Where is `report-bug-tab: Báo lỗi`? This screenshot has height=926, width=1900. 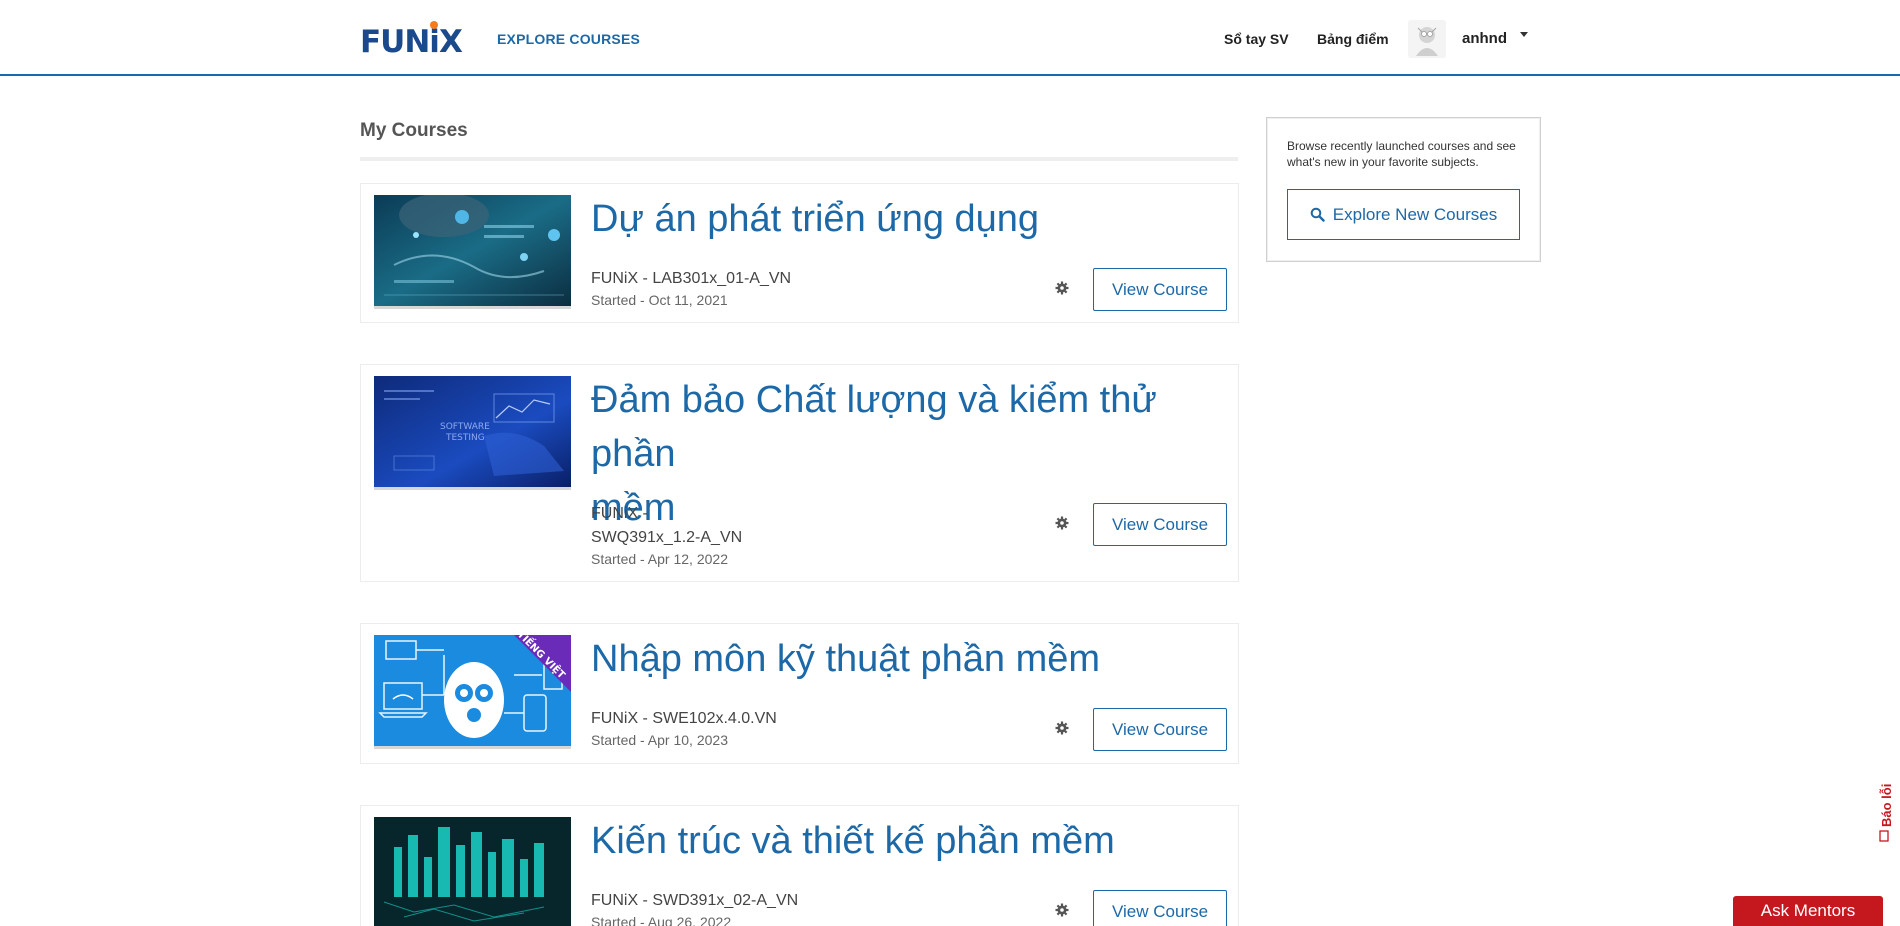
report-bug-tab: Báo lỗi is located at coordinates (1887, 810).